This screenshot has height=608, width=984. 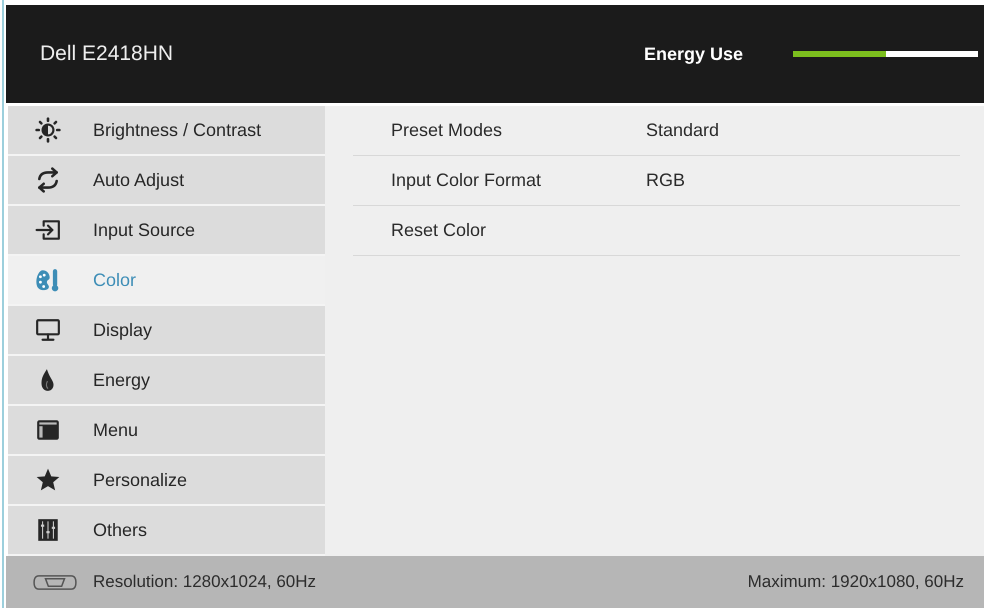 What do you see at coordinates (166, 130) in the screenshot?
I see `sidebar-item: Brightness / Contrast` at bounding box center [166, 130].